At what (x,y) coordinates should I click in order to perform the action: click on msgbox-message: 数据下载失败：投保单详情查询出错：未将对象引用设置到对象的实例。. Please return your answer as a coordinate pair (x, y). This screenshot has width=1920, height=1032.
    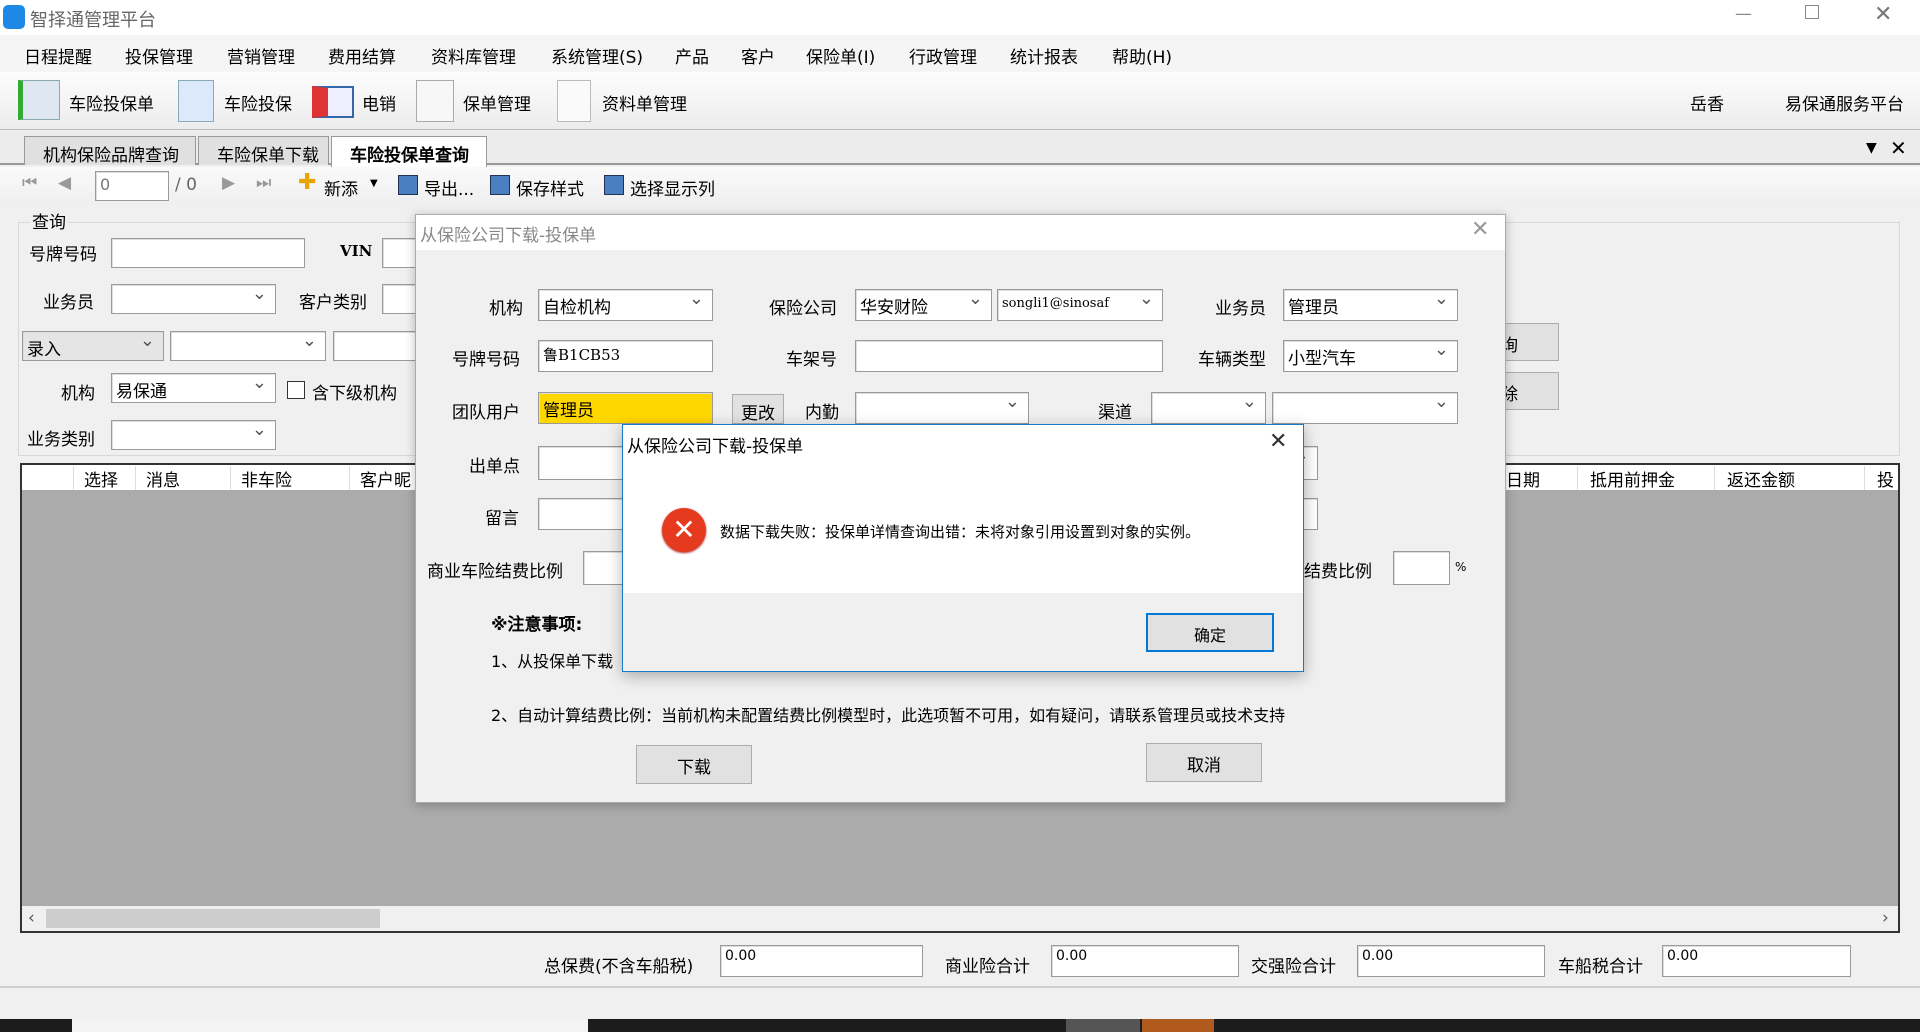
    Looking at the image, I should click on (960, 532).